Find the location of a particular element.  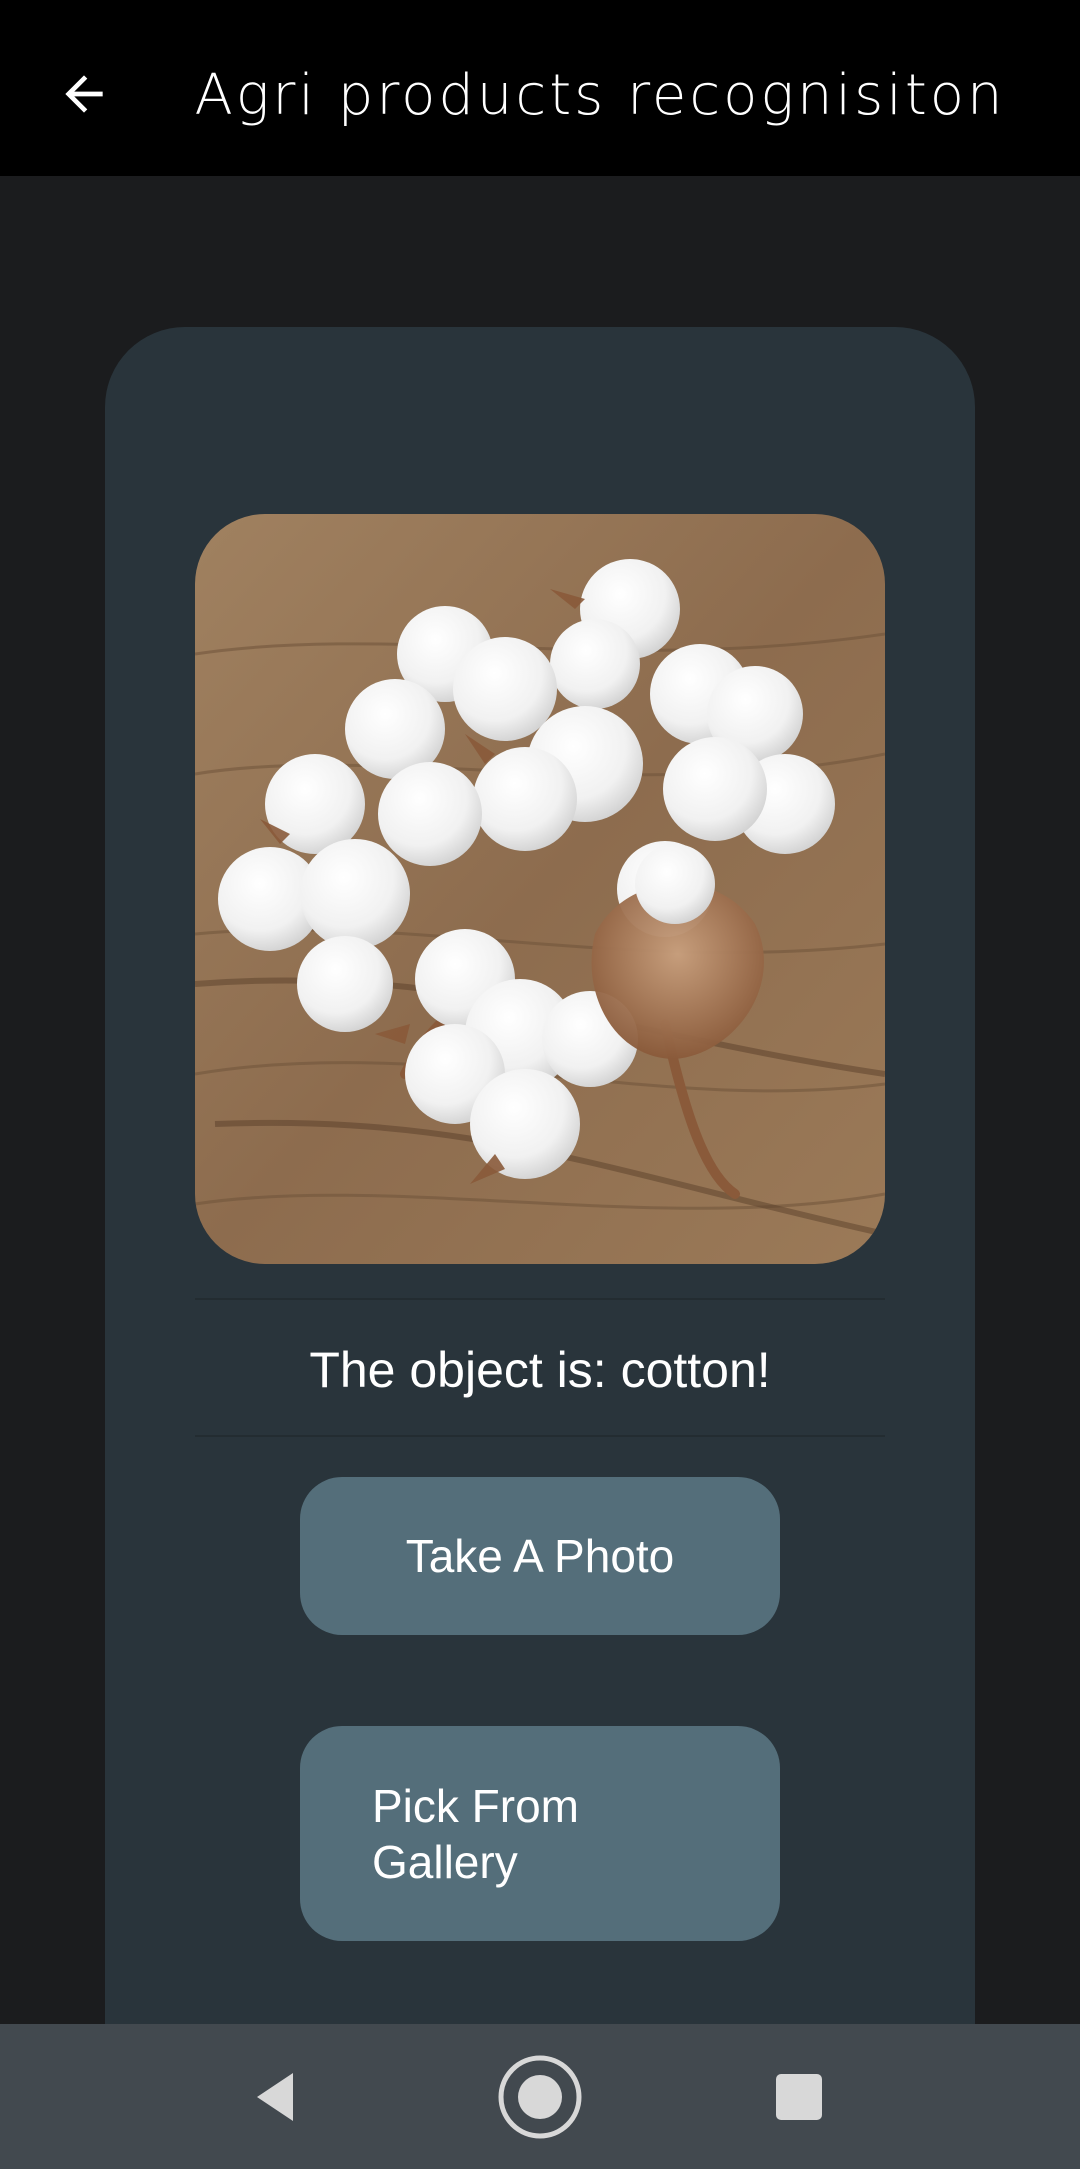

page-title: Agri products recognisiton is located at coordinates (600, 95).